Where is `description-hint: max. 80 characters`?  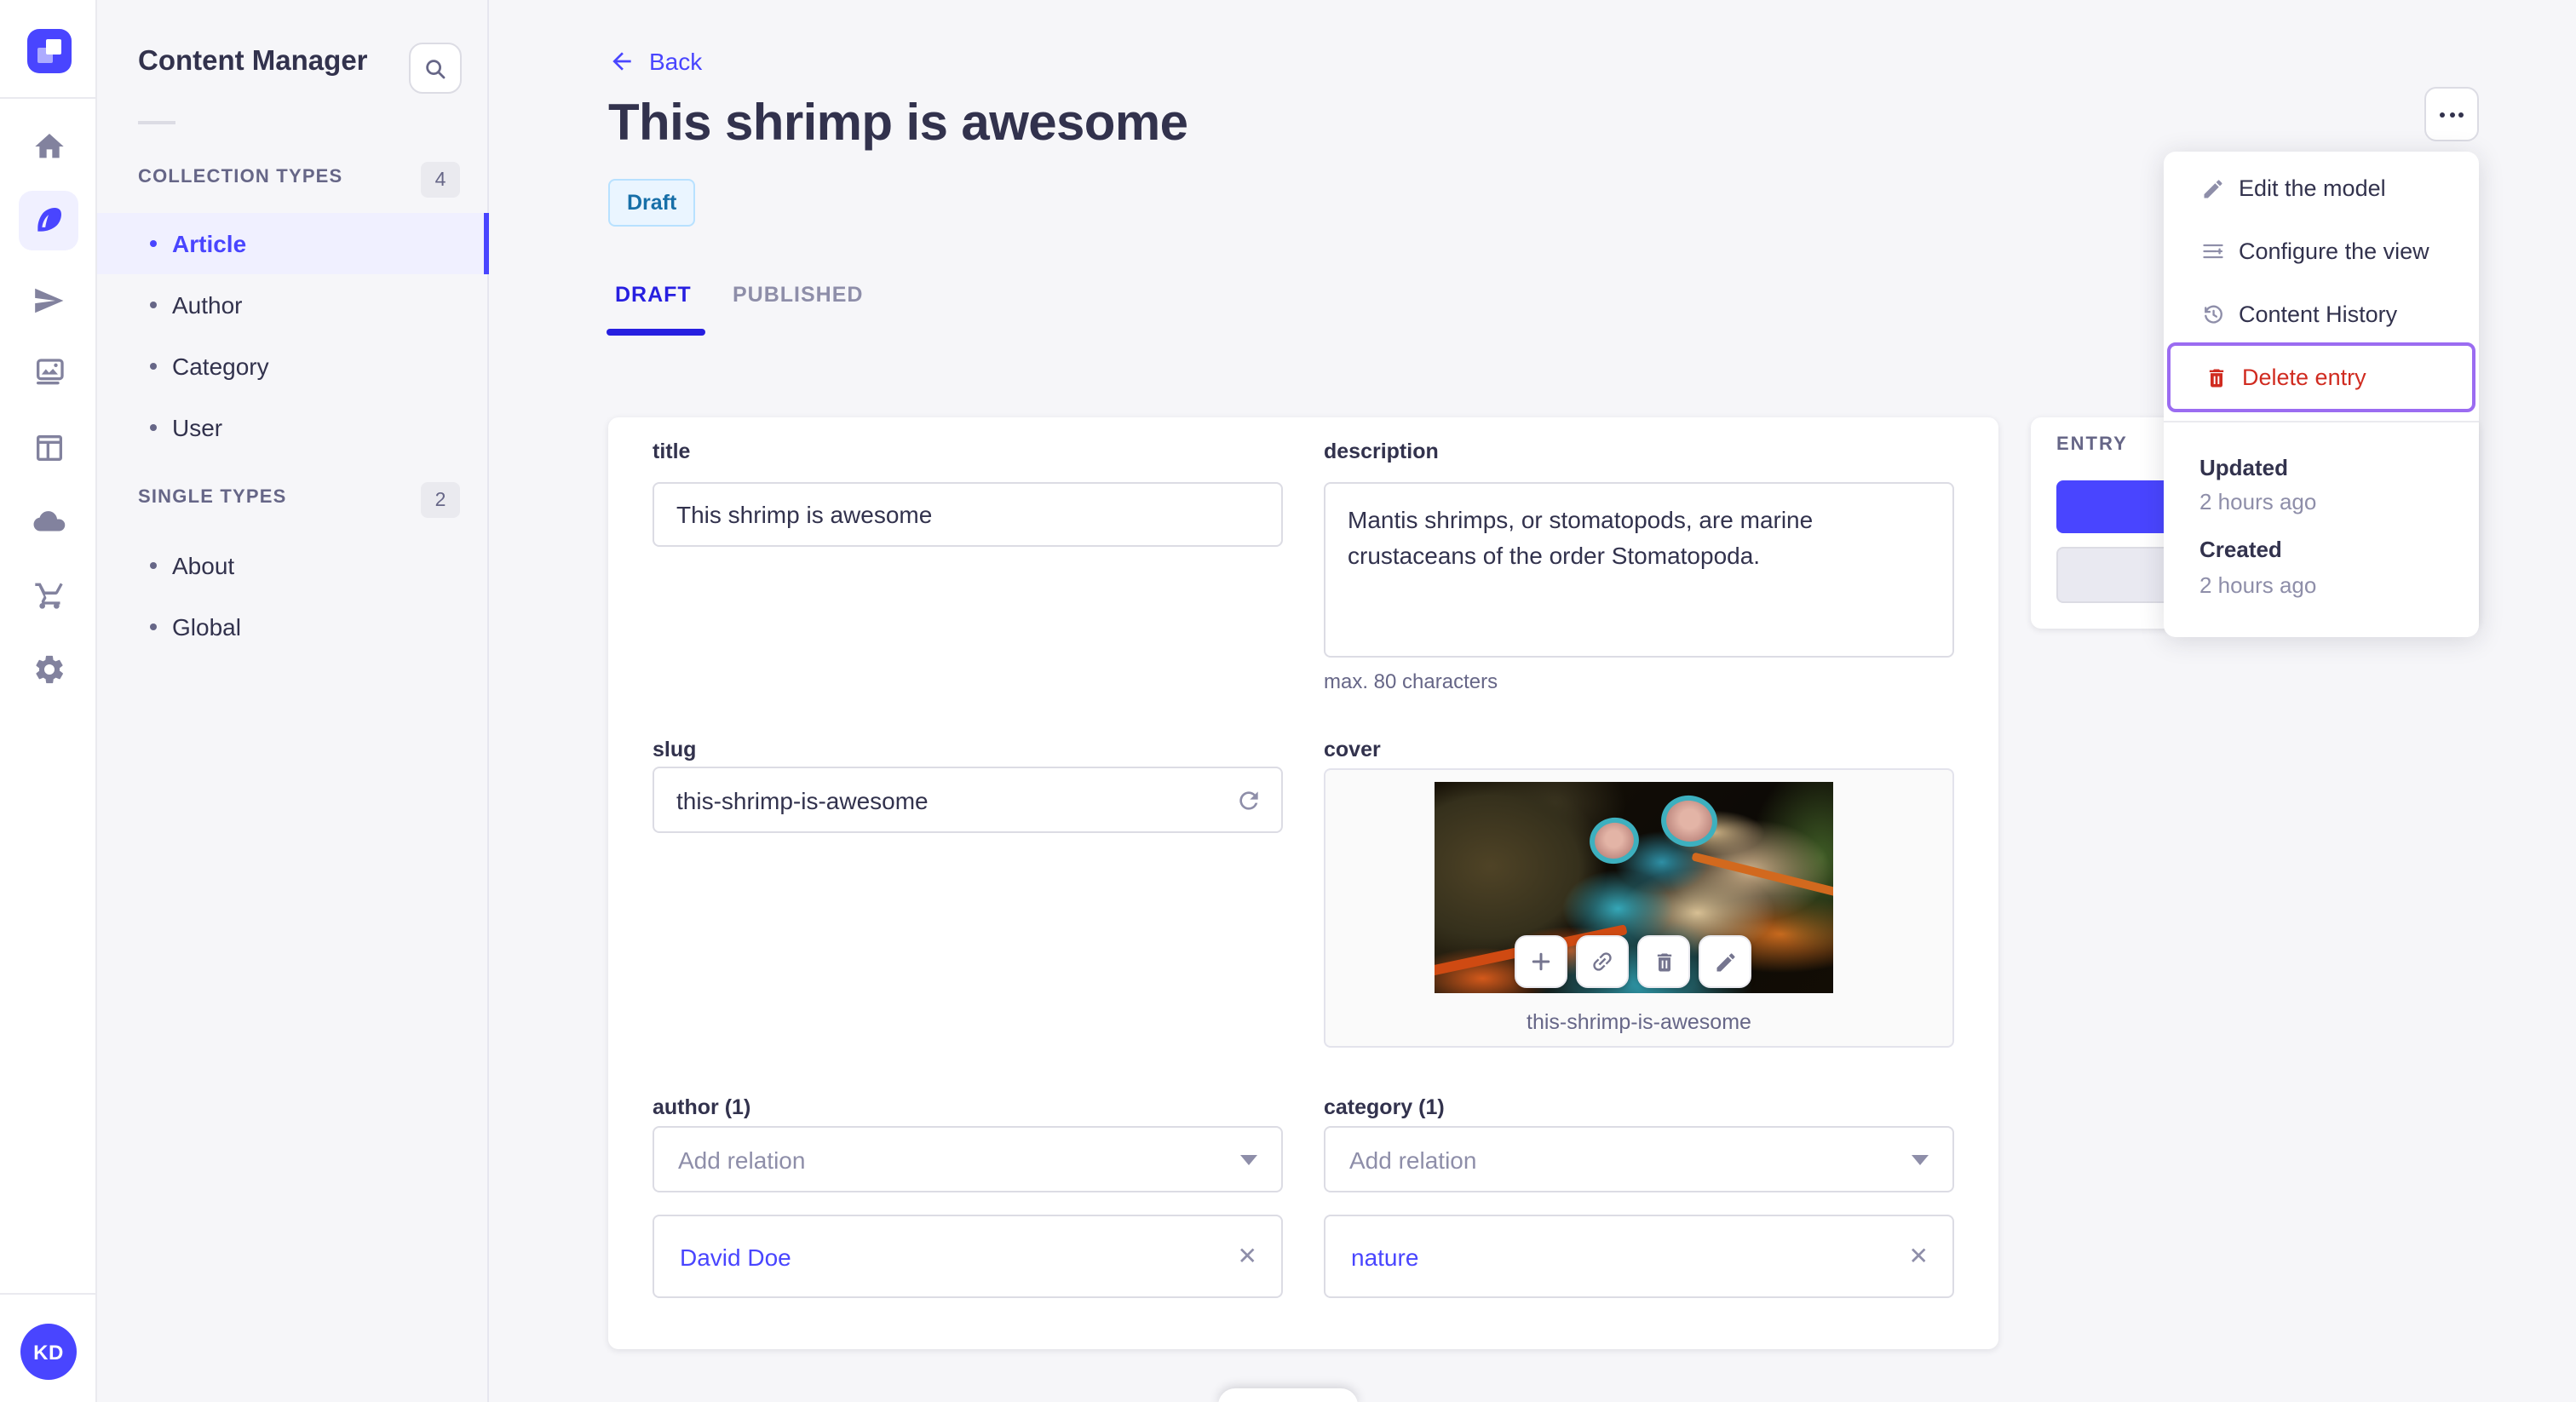
description-hint: max. 80 characters is located at coordinates (1411, 681).